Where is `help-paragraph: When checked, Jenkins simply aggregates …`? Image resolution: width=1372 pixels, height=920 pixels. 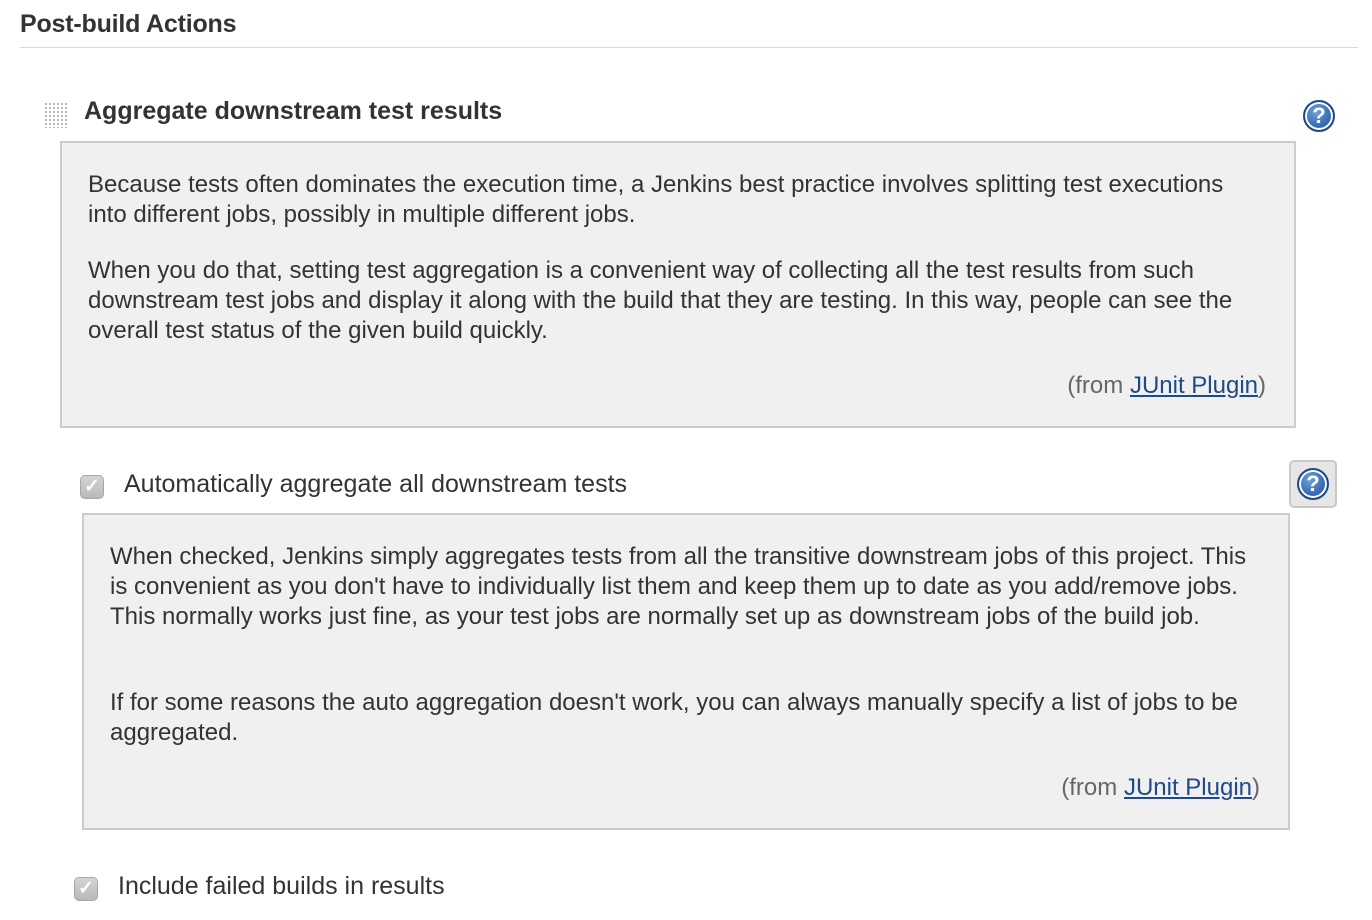 help-paragraph: When checked, Jenkins simply aggregates … is located at coordinates (678, 586).